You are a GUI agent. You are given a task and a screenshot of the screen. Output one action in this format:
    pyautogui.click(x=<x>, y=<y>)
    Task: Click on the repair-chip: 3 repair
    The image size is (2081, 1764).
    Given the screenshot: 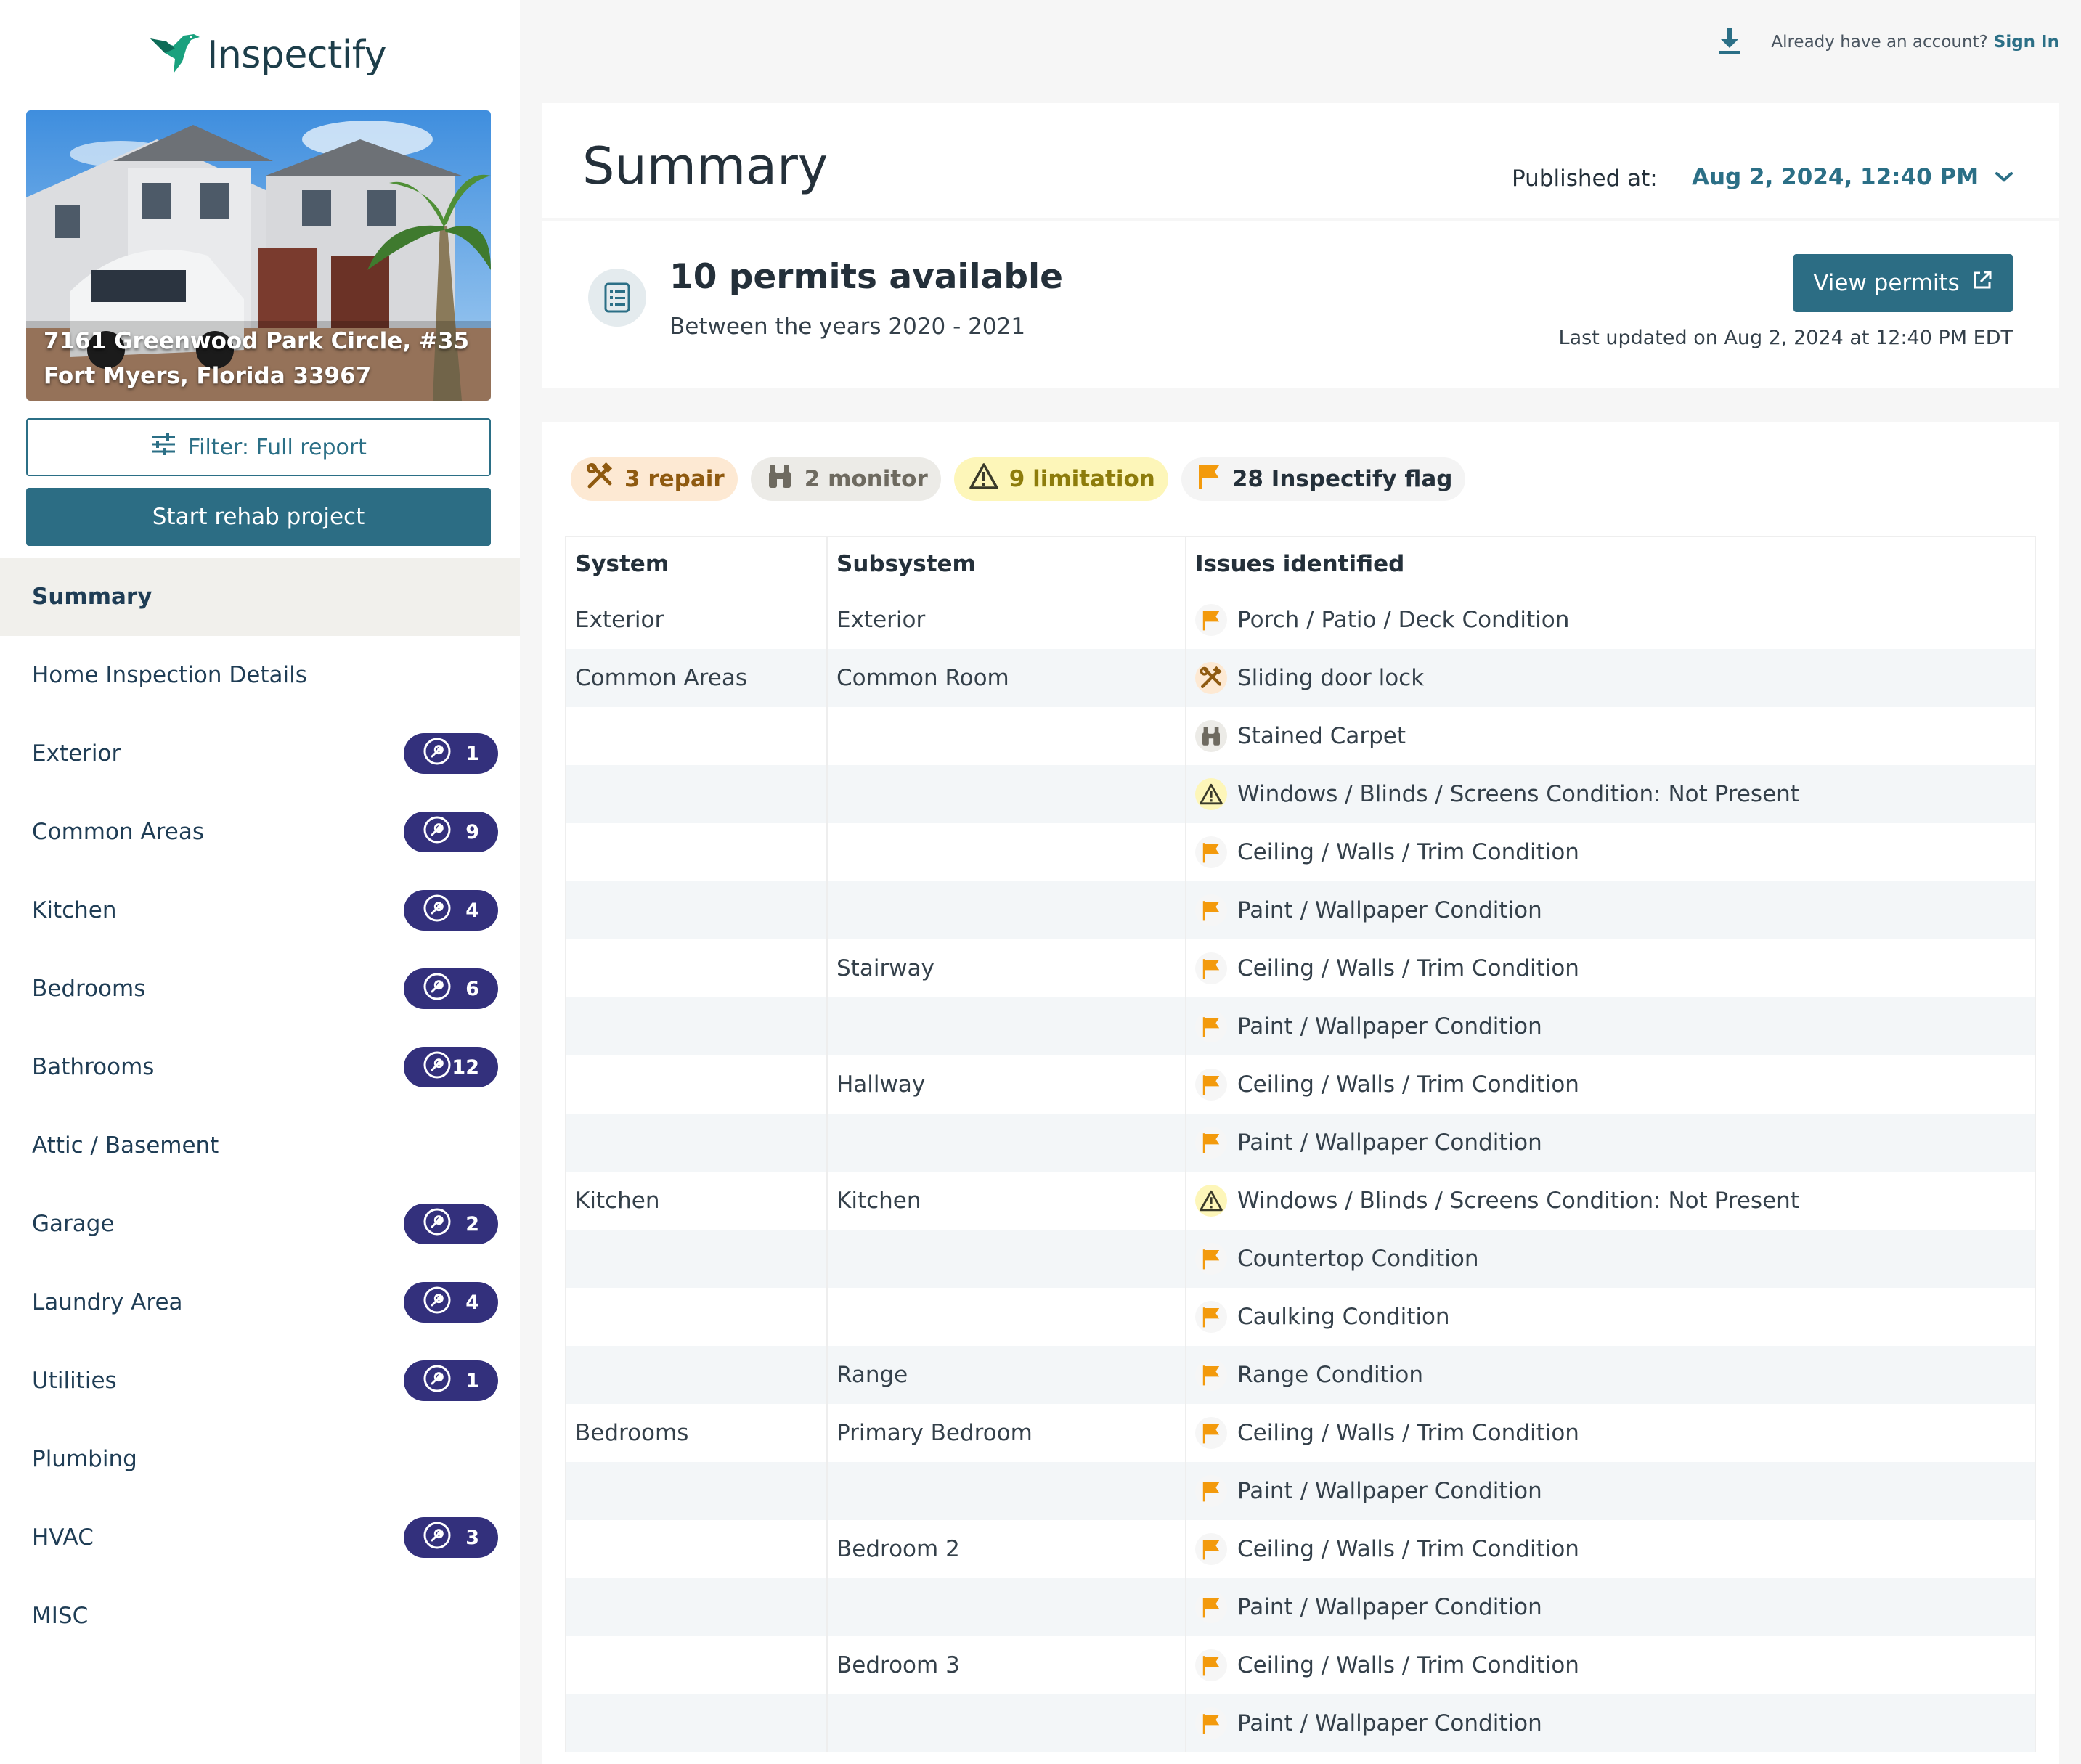 What is the action you would take?
    pyautogui.click(x=654, y=479)
    